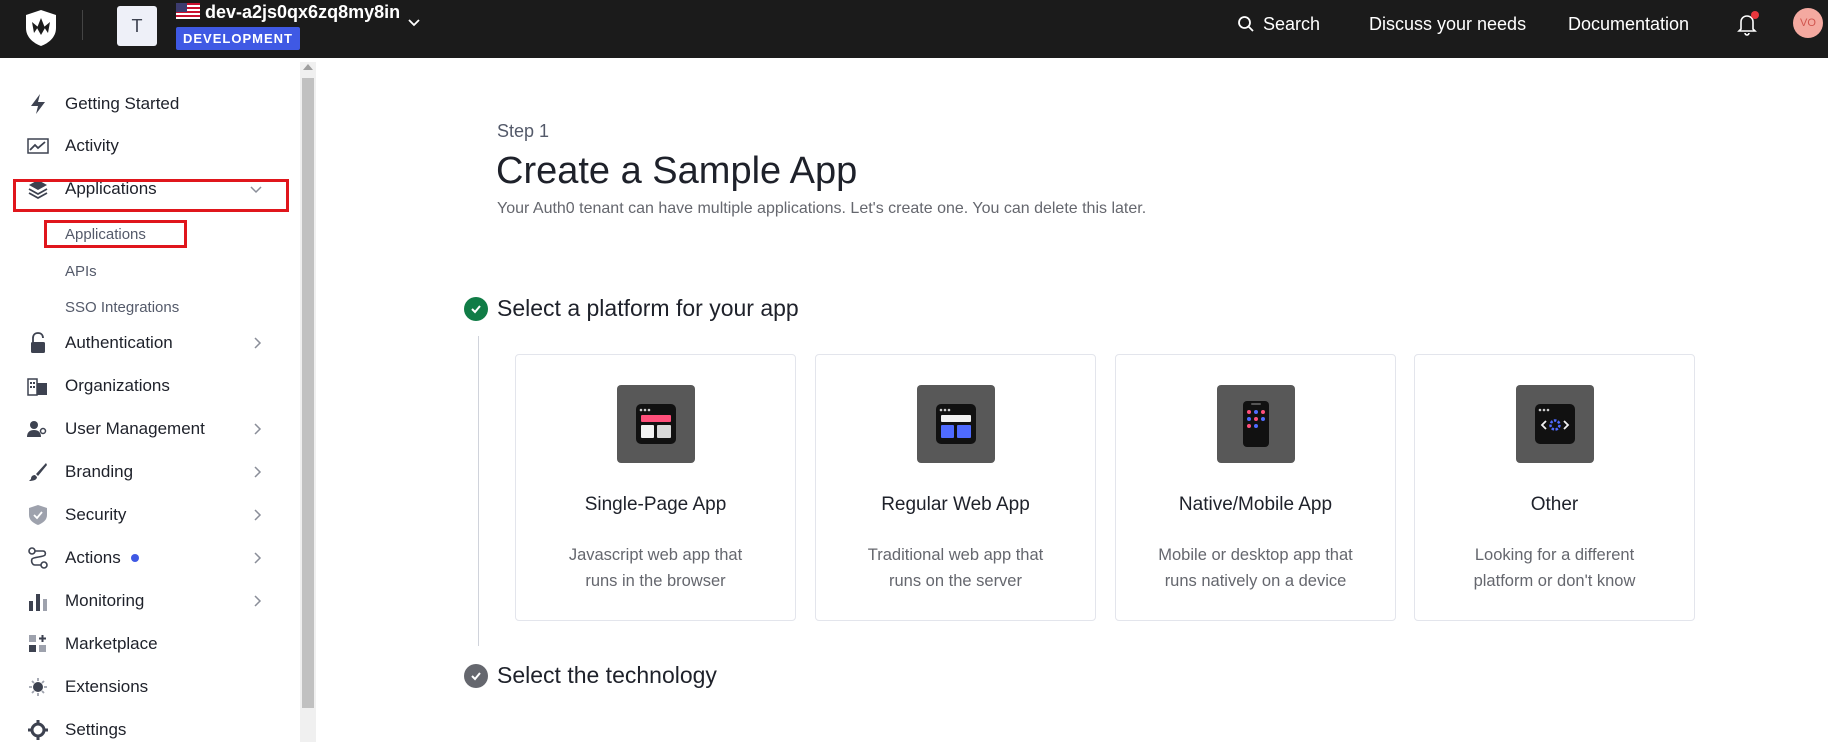 The image size is (1828, 745). I want to click on card-description-line: runs on the server, so click(955, 581).